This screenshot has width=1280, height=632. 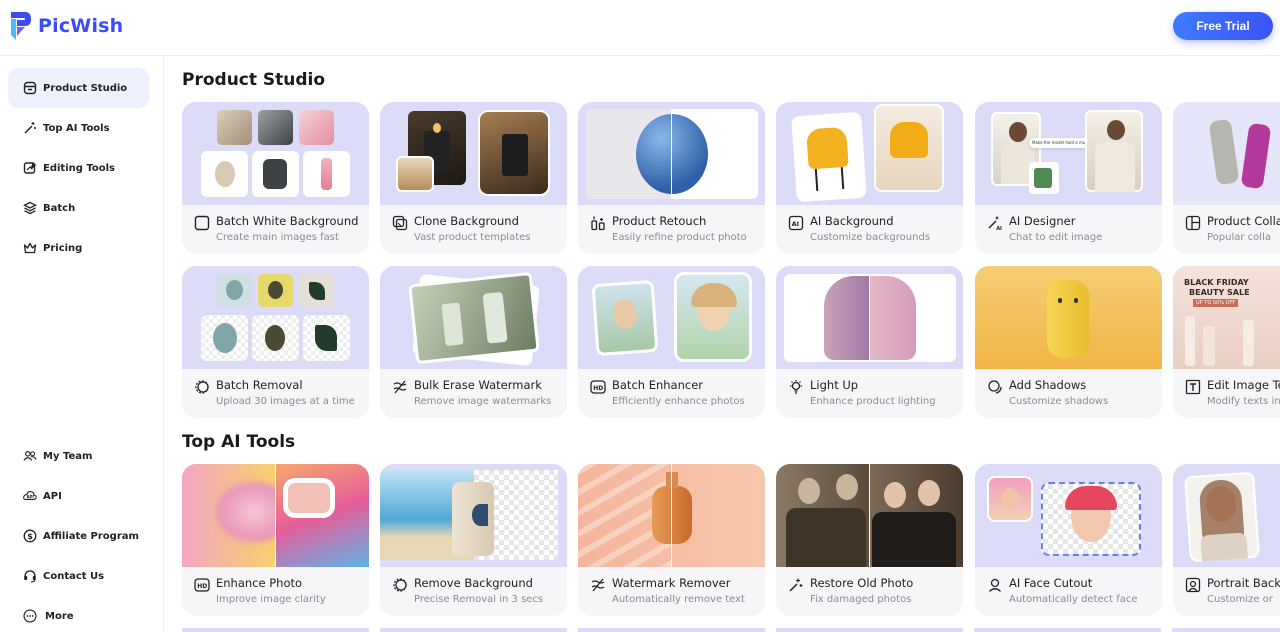 I want to click on sidebar-item-more: More, so click(x=78, y=616).